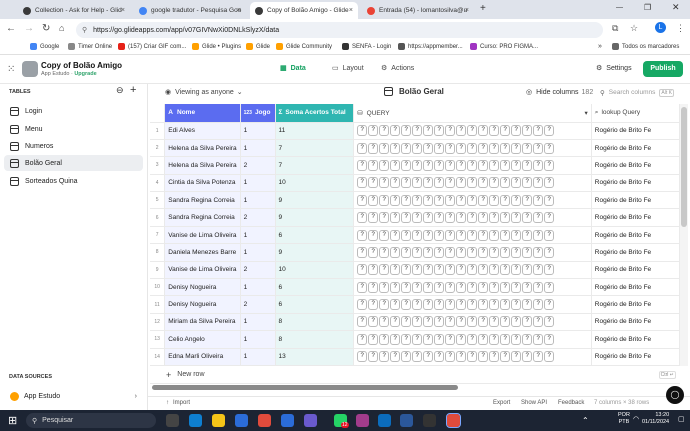 The width and height of the screenshot is (690, 431). Describe the element at coordinates (418, 10) in the screenshot. I see `browser-tab: Entrada (54) - lomantosilva@u ×` at that location.